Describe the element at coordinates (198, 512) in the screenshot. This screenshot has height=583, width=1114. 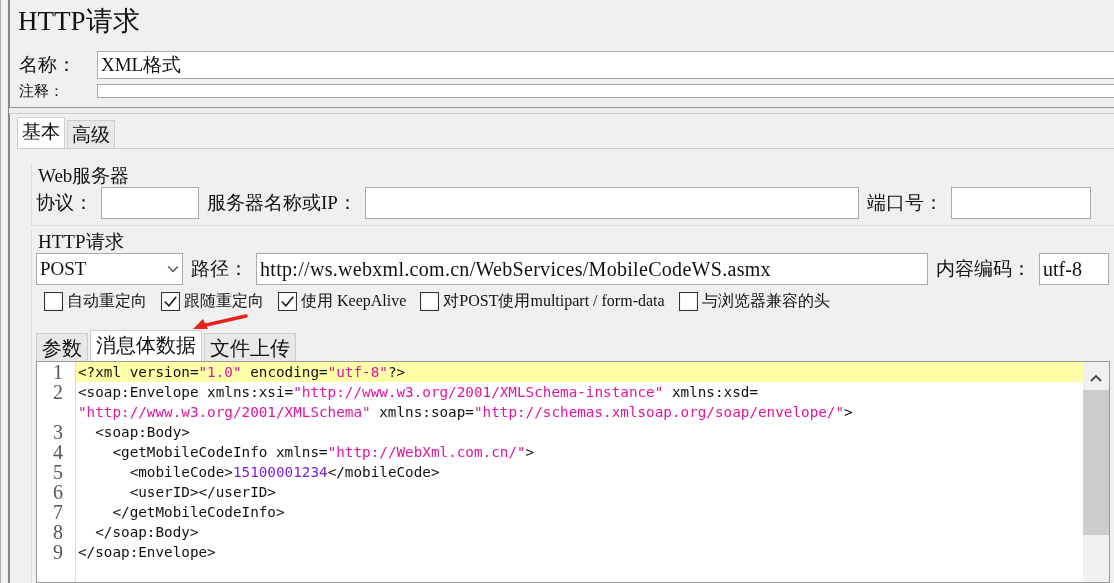
I see `code-line: </getMobileCodeInfo>` at that location.